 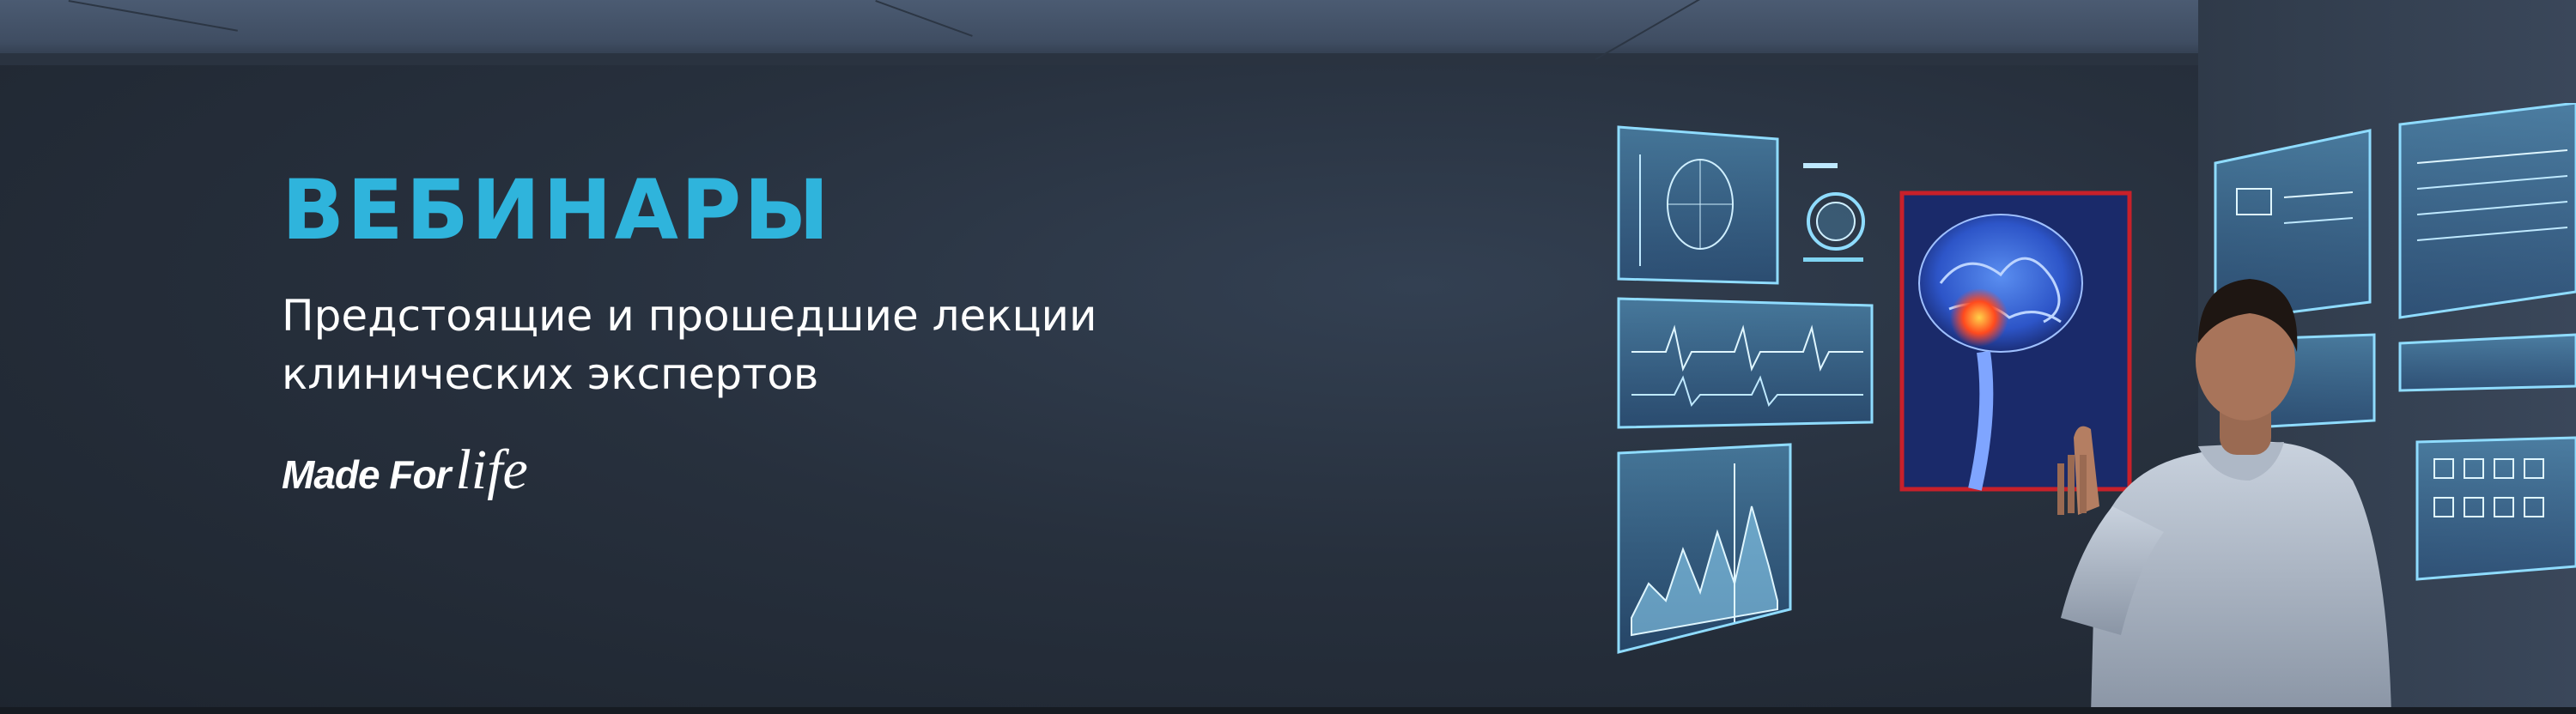 What do you see at coordinates (366, 474) in the screenshot?
I see `logo-text-made-for: Made For` at bounding box center [366, 474].